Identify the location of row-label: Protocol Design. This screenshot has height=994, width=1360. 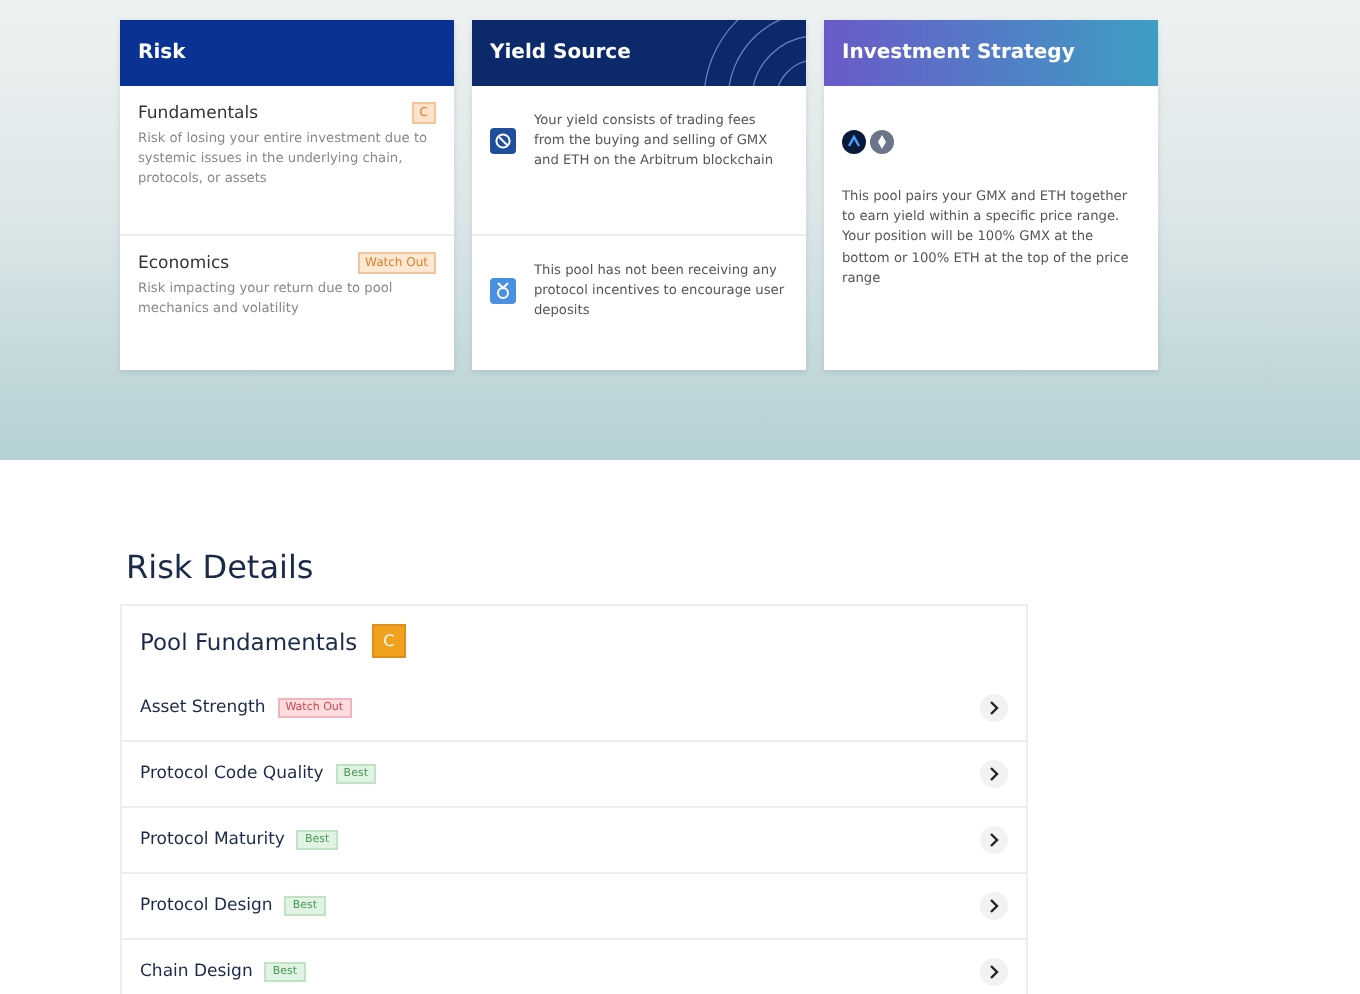
(206, 906).